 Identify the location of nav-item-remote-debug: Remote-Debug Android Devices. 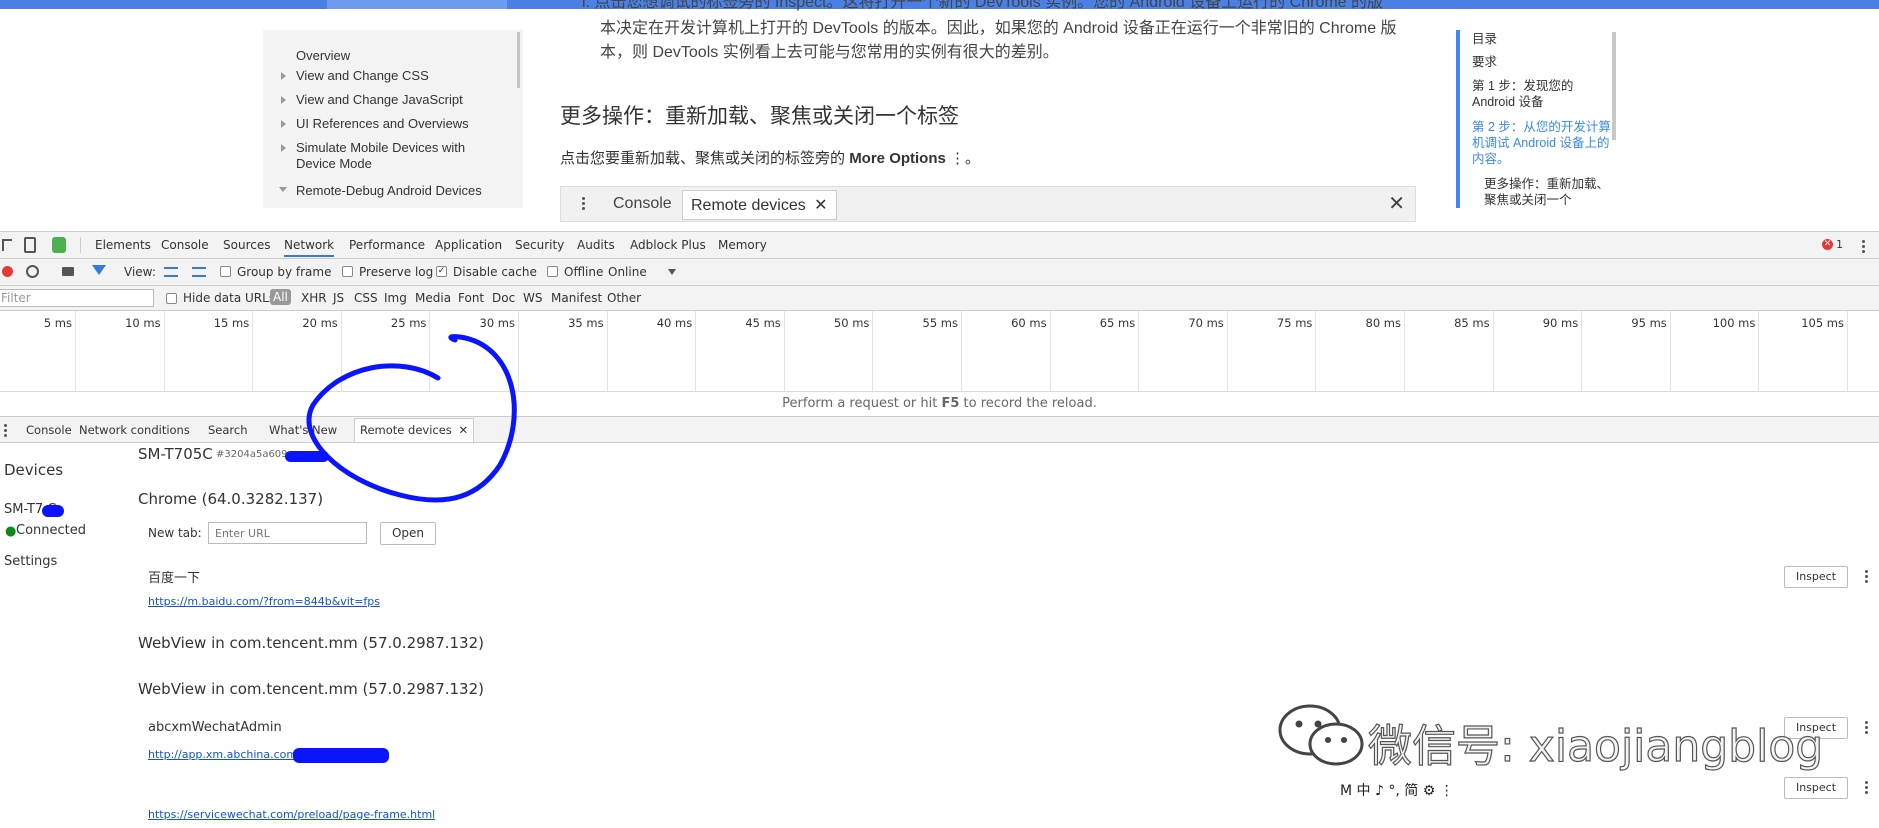
(389, 191).